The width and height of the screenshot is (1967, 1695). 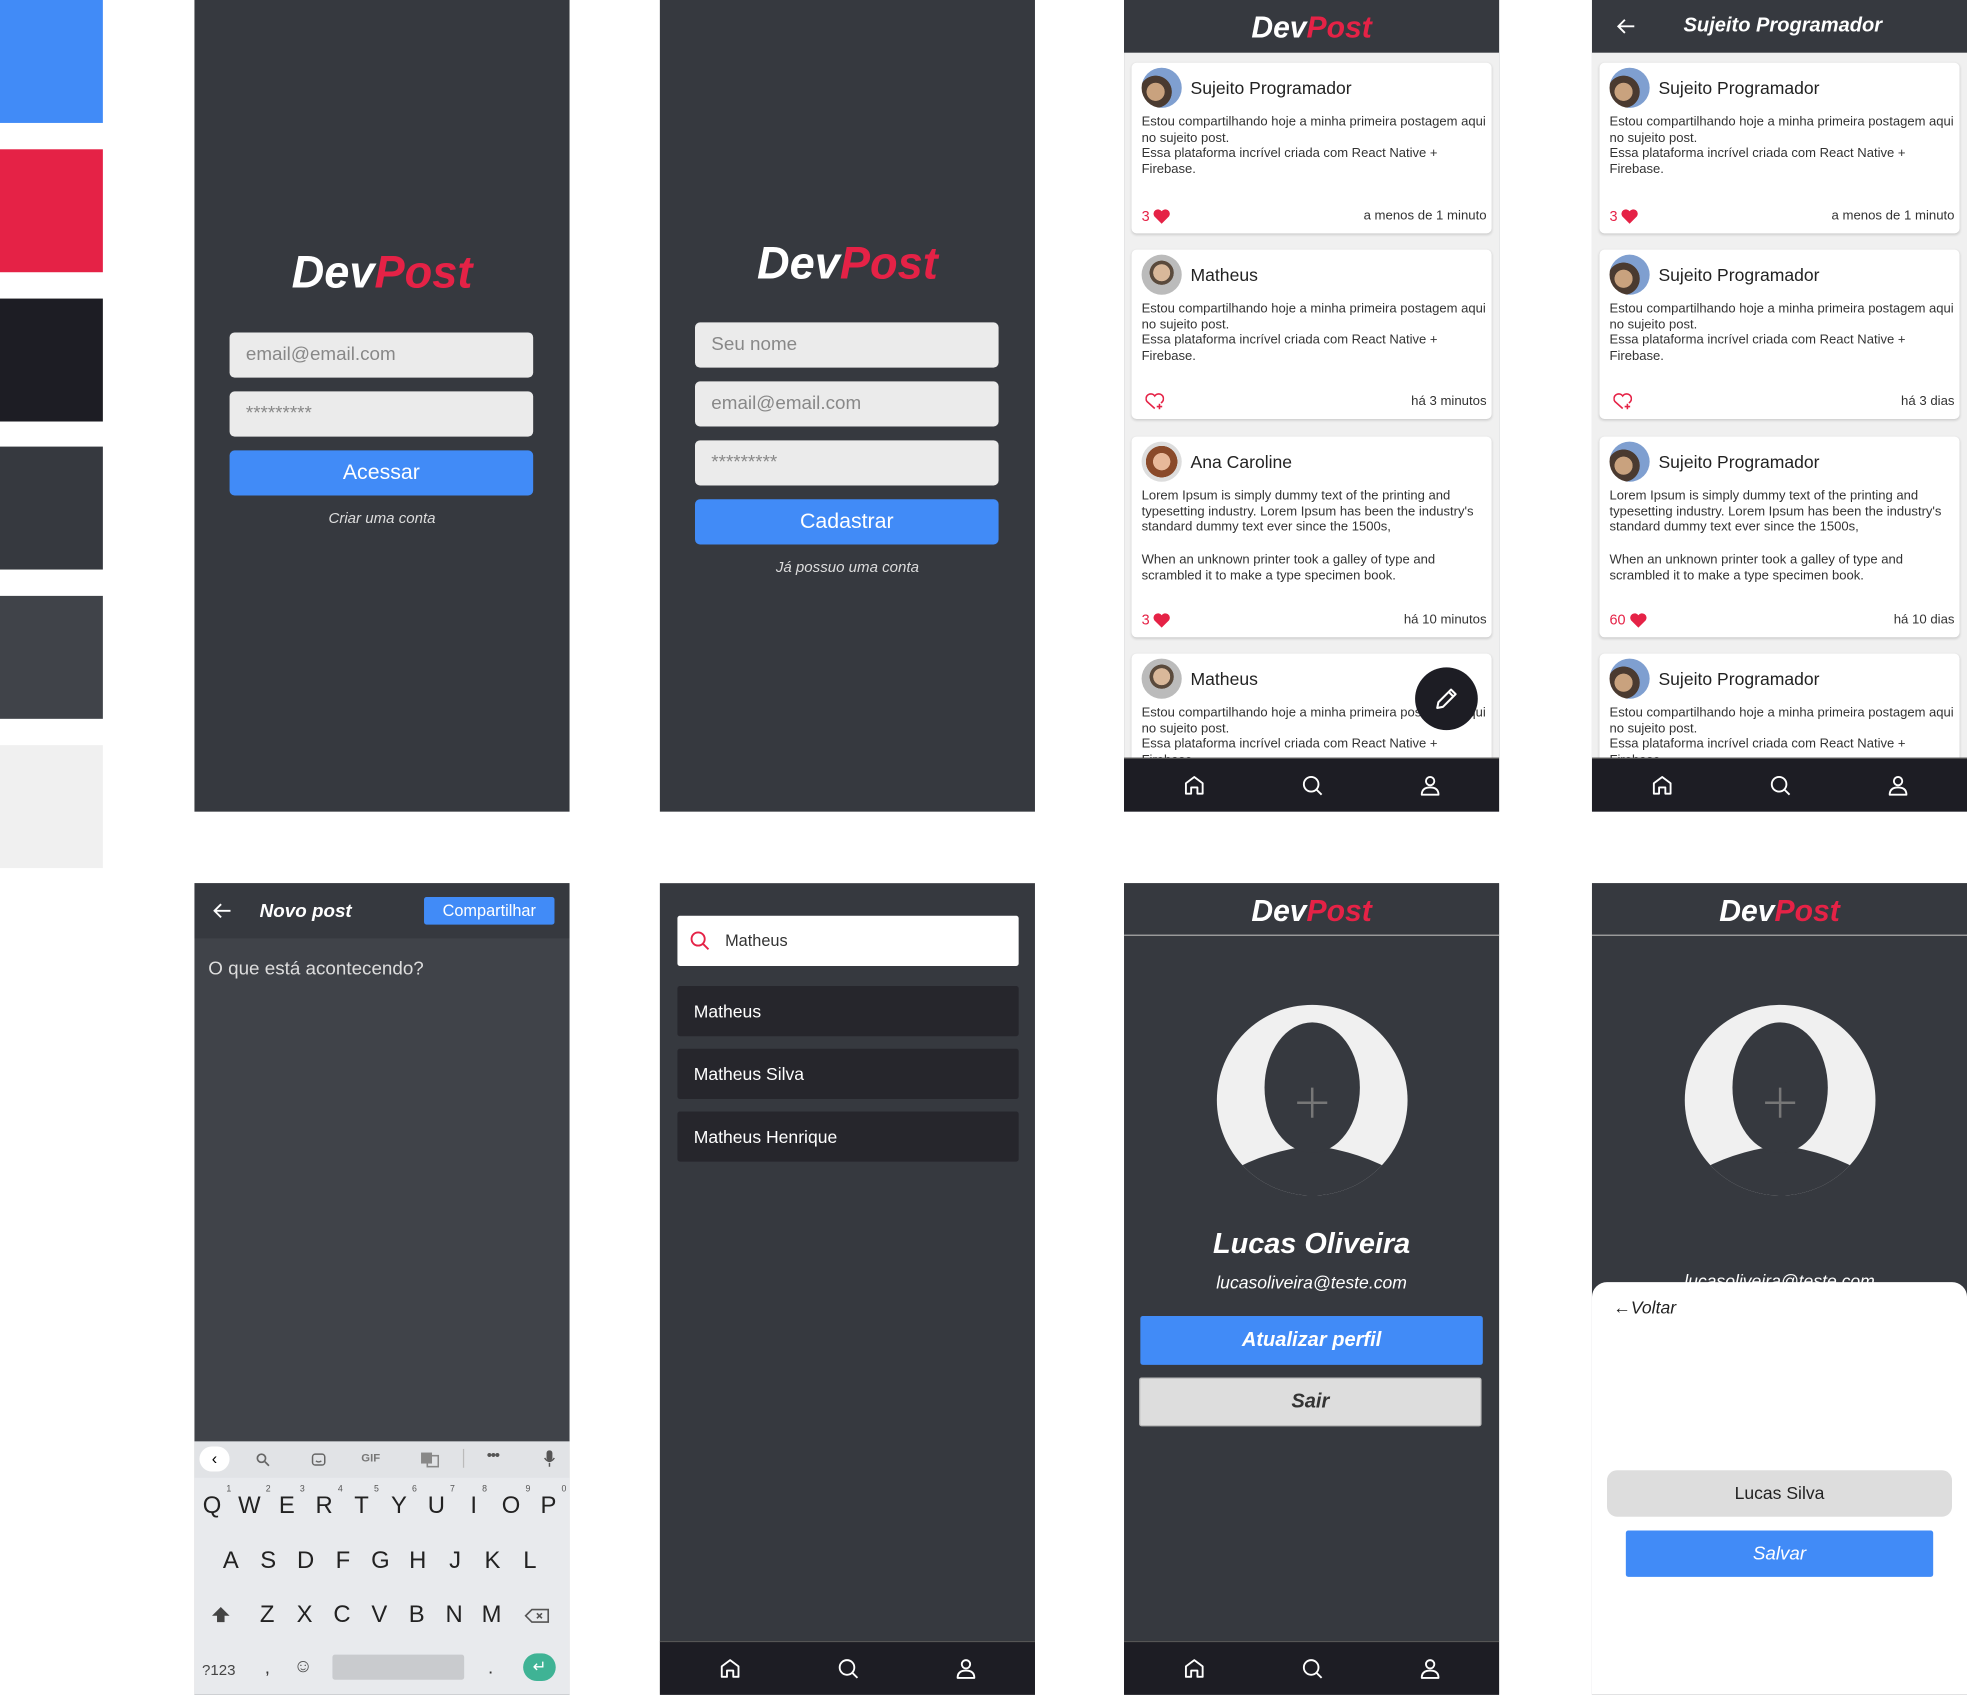 What do you see at coordinates (1779, 1553) in the screenshot?
I see `save-button: Salvar` at bounding box center [1779, 1553].